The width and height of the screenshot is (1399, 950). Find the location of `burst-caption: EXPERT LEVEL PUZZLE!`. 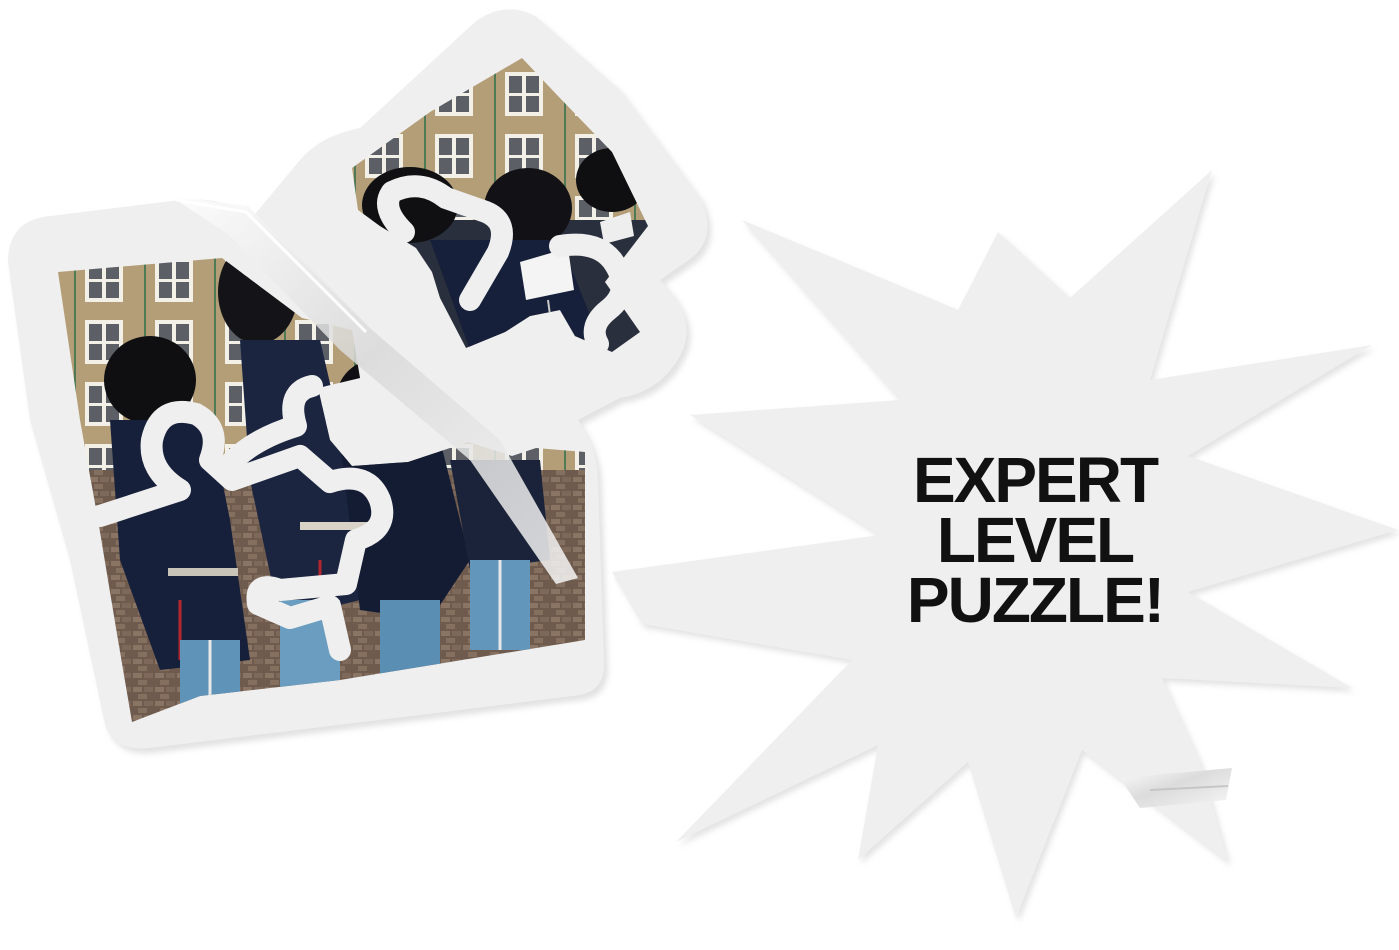

burst-caption: EXPERT LEVEL PUZZLE! is located at coordinates (1035, 540).